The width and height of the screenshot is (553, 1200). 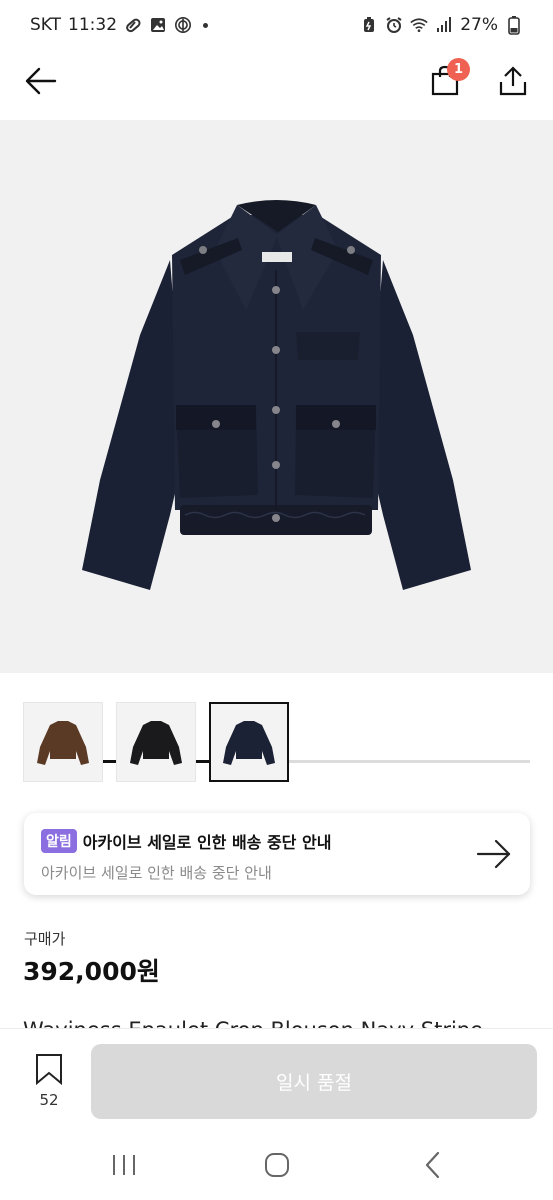 What do you see at coordinates (93, 25) in the screenshot?
I see `clock: 11:32` at bounding box center [93, 25].